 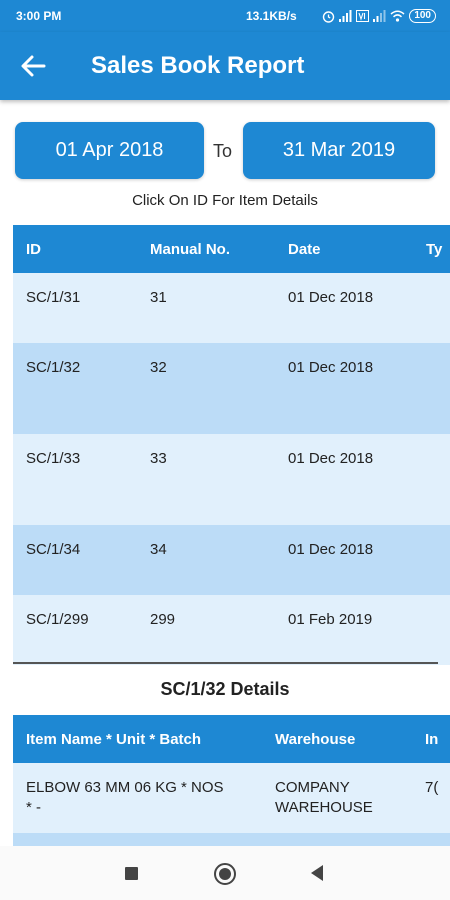 What do you see at coordinates (39, 16) in the screenshot?
I see `status-time: 3:00 PM` at bounding box center [39, 16].